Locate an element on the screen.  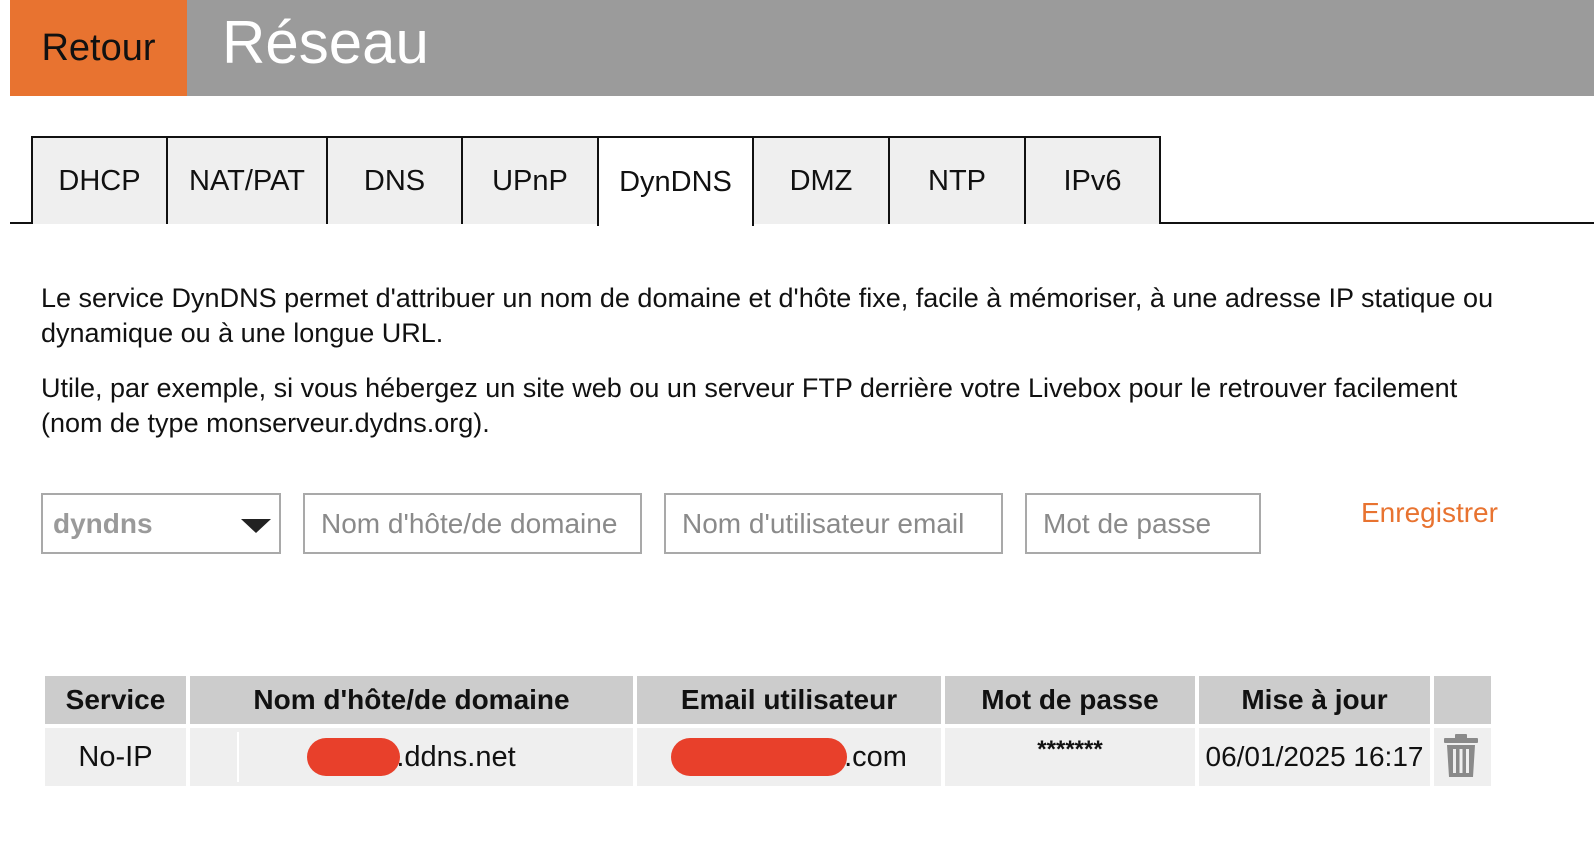
tab-dns: DNS is located at coordinates (394, 180).